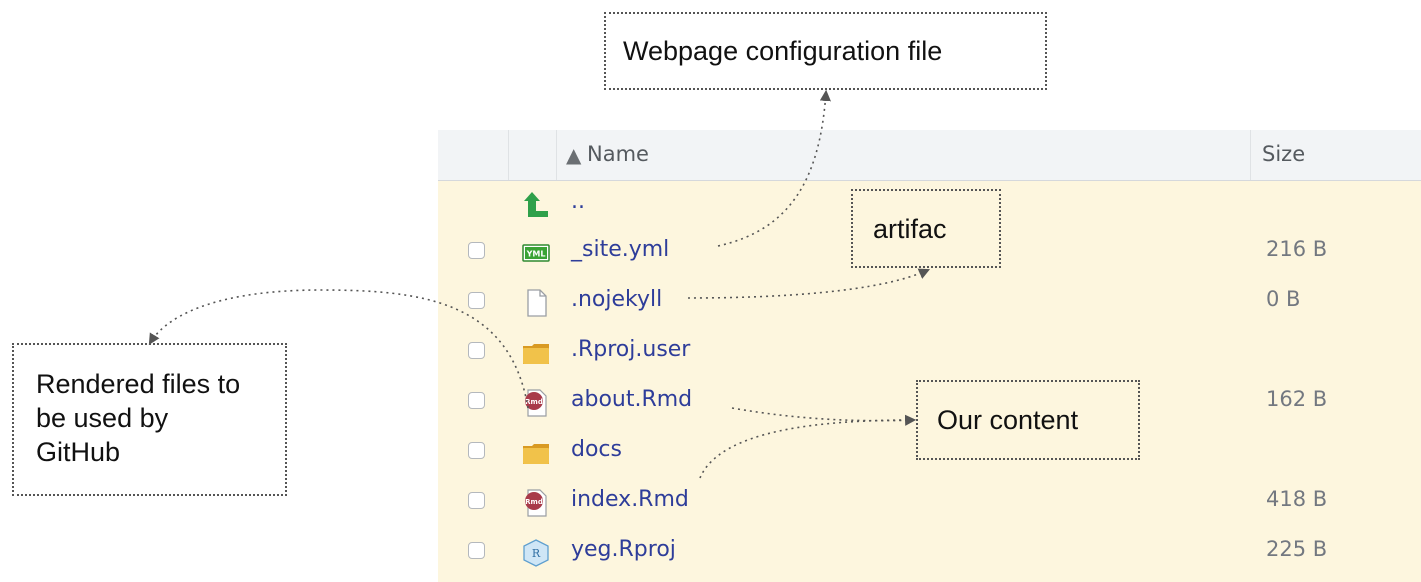  Describe the element at coordinates (929, 503) in the screenshot. I see `file-row-index-rmd: Rmd index.Rmd 418 B` at that location.